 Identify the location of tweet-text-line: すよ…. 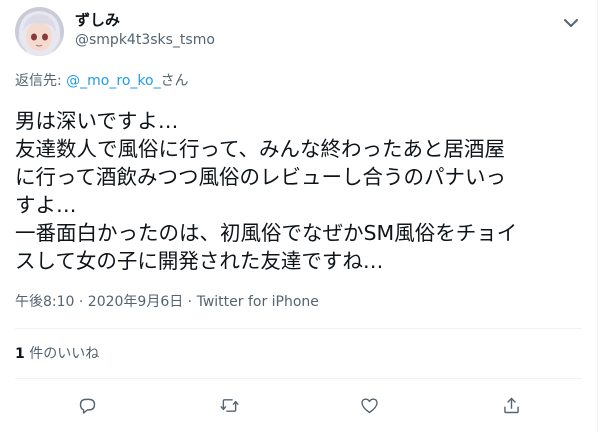
(46, 205).